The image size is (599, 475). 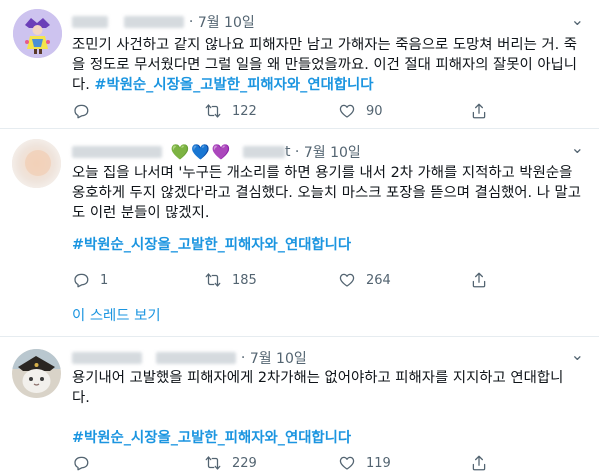 I want to click on like-count: 119, so click(x=378, y=463).